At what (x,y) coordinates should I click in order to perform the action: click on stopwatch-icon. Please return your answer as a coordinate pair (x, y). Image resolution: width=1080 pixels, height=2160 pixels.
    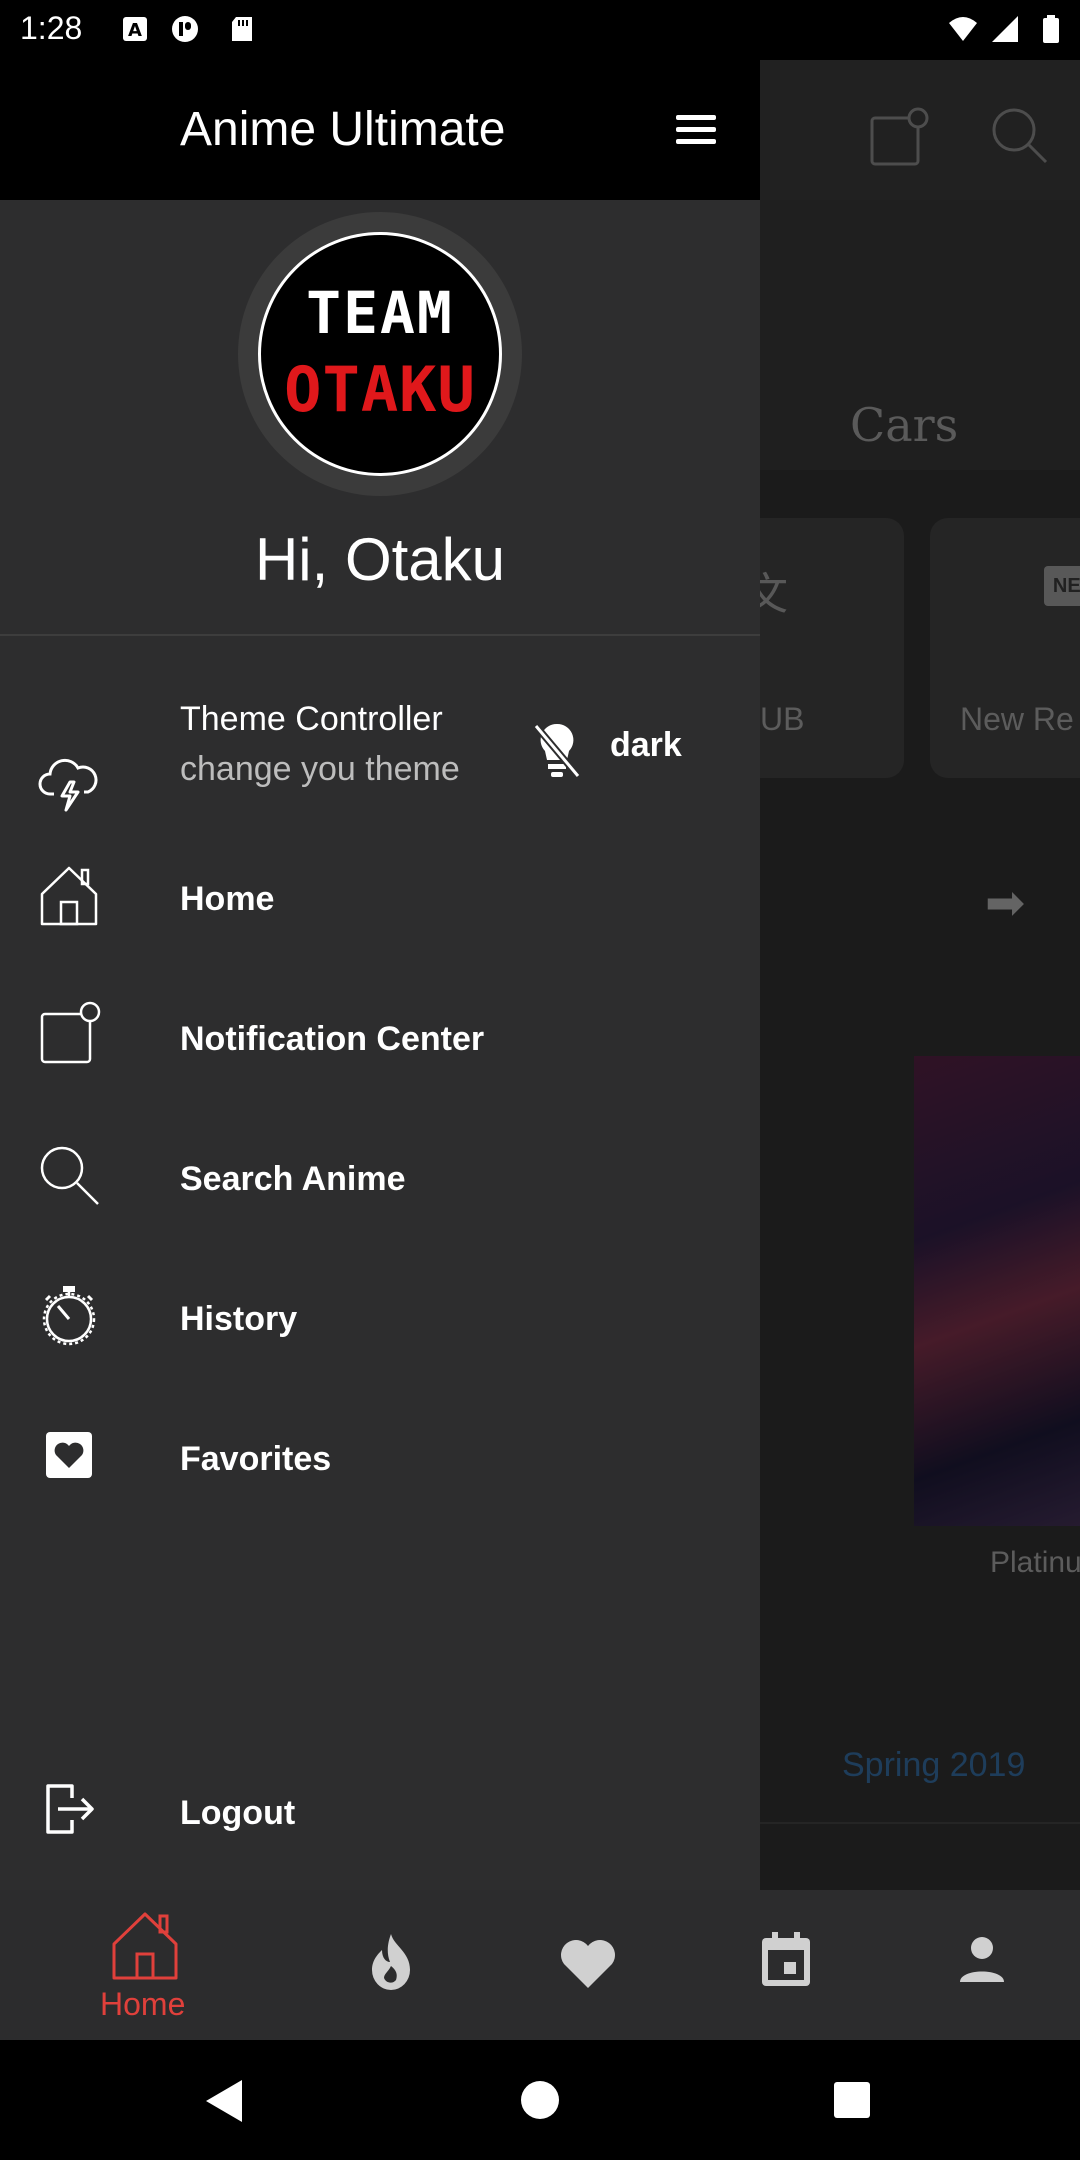
    Looking at the image, I should click on (69, 1316).